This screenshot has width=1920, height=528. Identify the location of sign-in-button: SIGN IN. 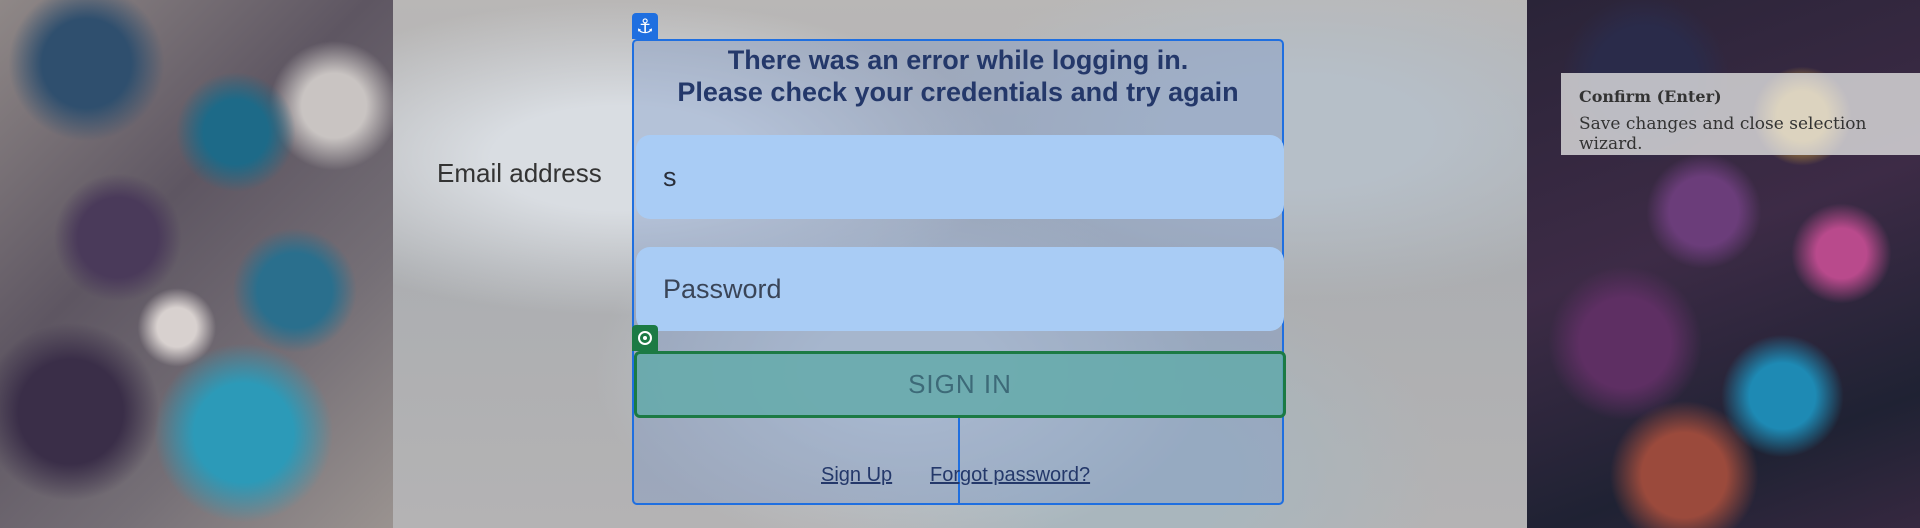
(960, 384).